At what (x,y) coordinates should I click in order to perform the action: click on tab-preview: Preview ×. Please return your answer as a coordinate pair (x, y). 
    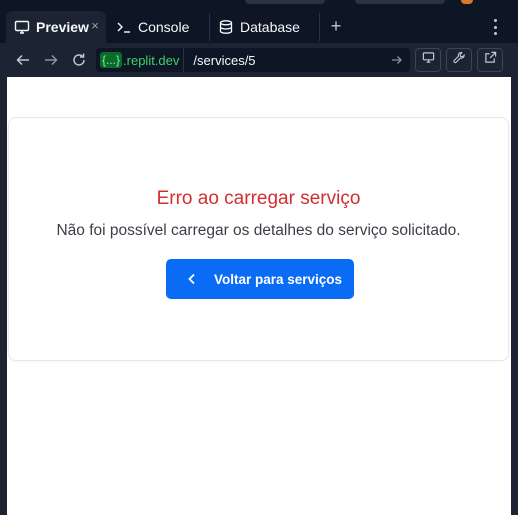
    Looking at the image, I should click on (56, 27).